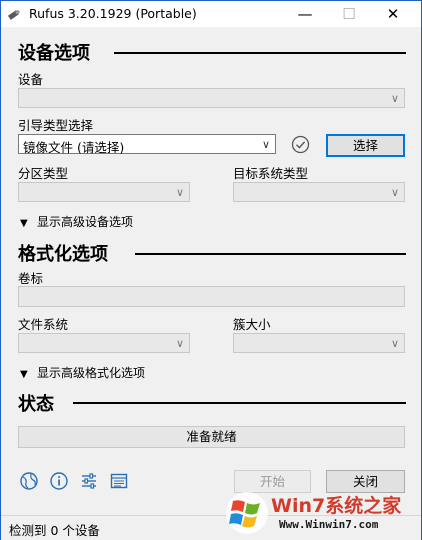 This screenshot has width=422, height=540. What do you see at coordinates (31, 79) in the screenshot?
I see `device-label: 设备` at bounding box center [31, 79].